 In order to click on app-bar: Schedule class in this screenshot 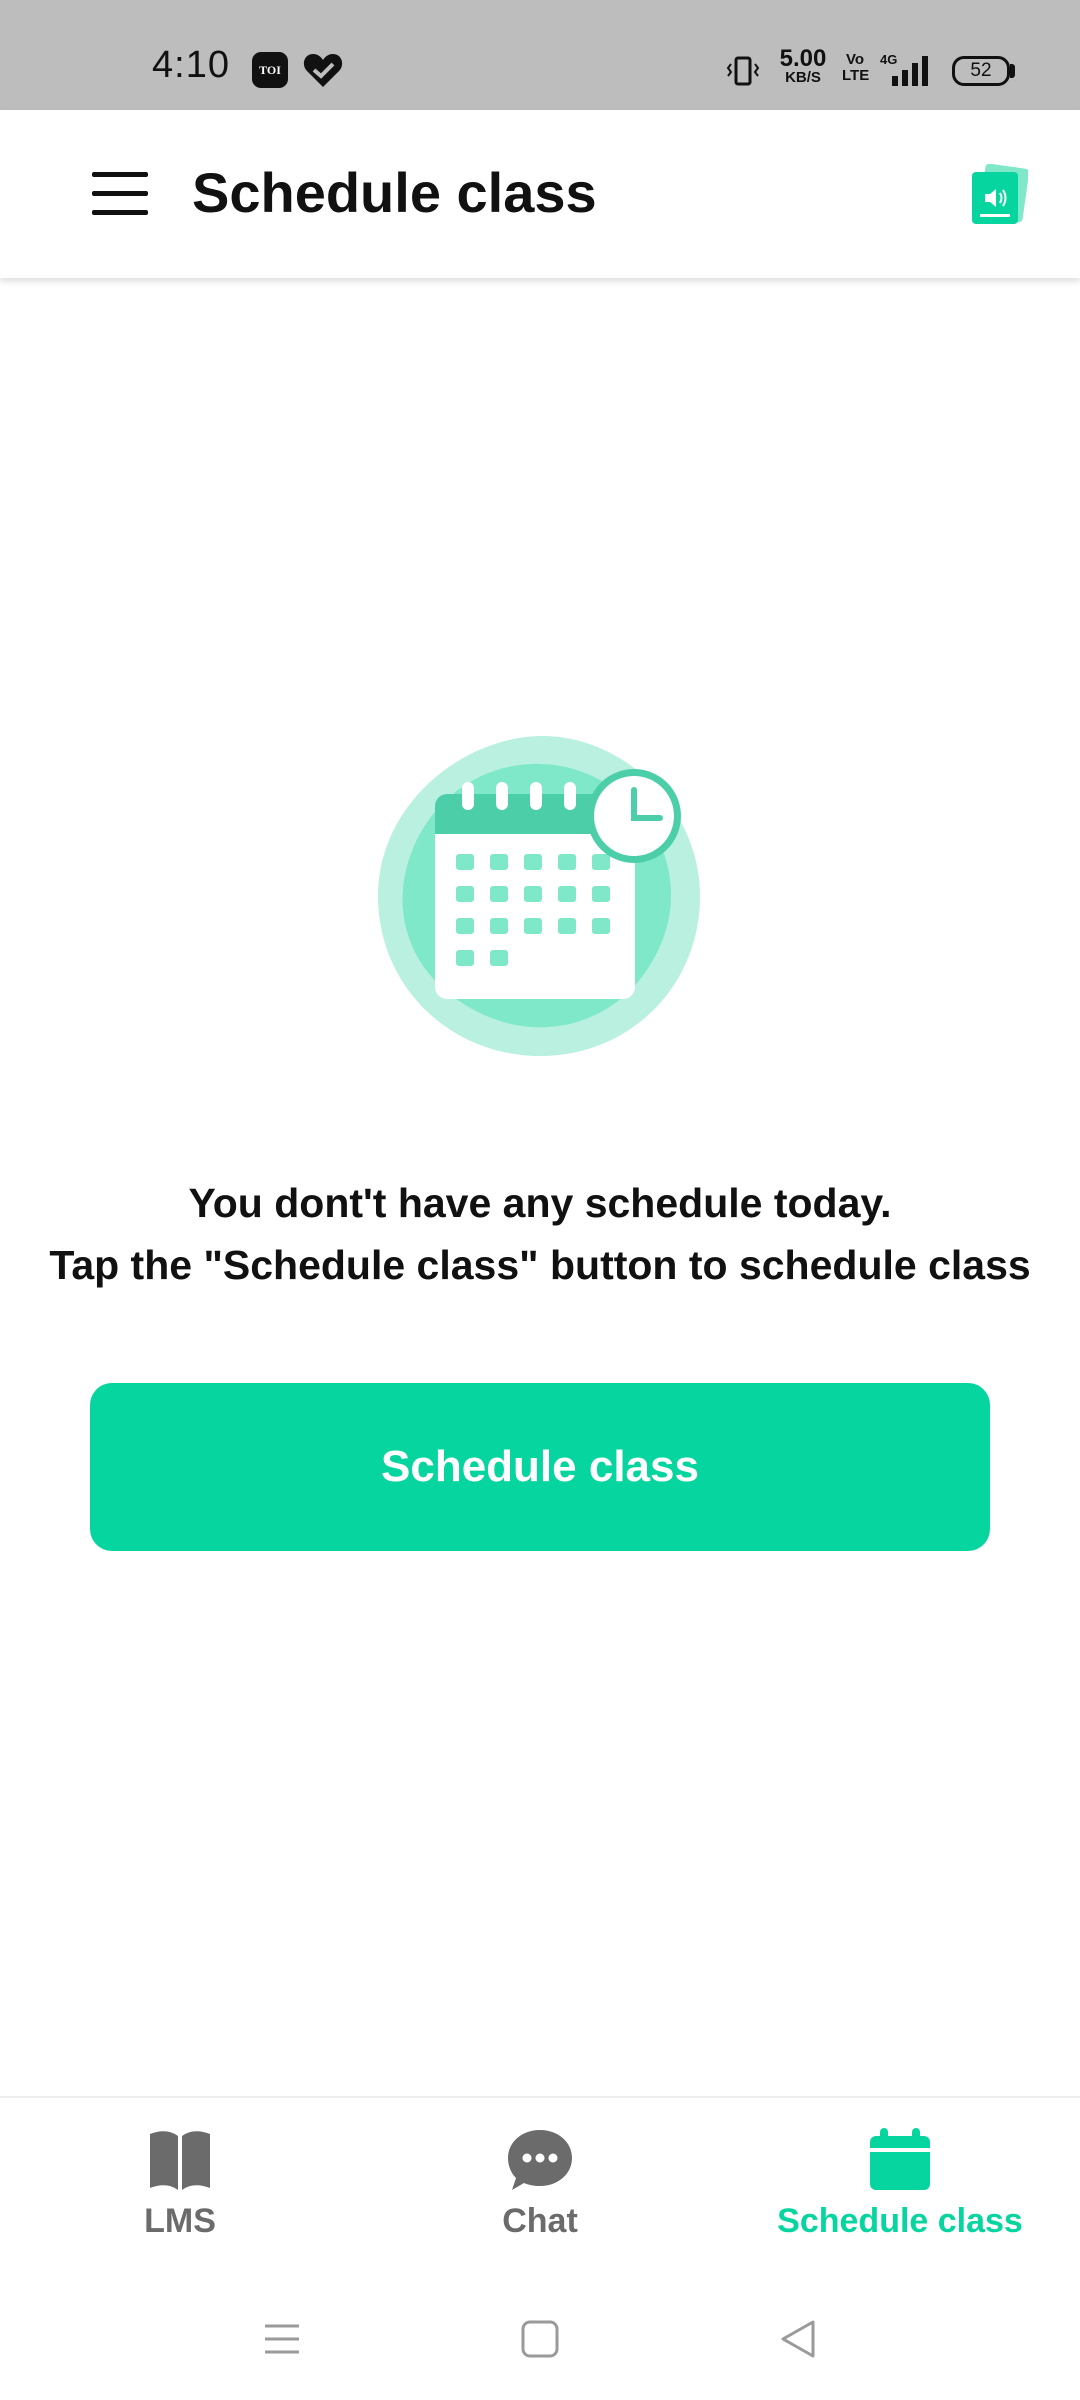, I will do `click(540, 194)`.